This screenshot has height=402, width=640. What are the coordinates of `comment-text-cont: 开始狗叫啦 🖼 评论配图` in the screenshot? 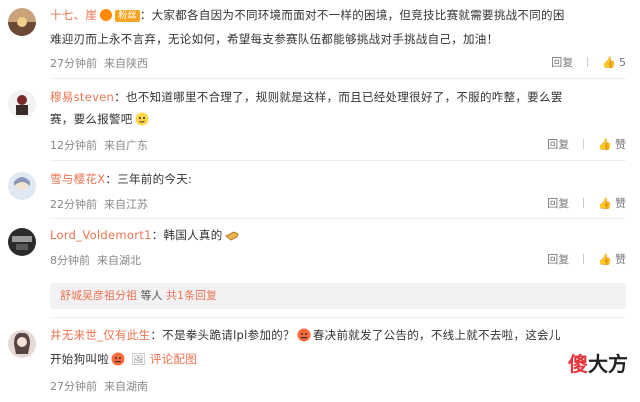 It's located at (124, 358).